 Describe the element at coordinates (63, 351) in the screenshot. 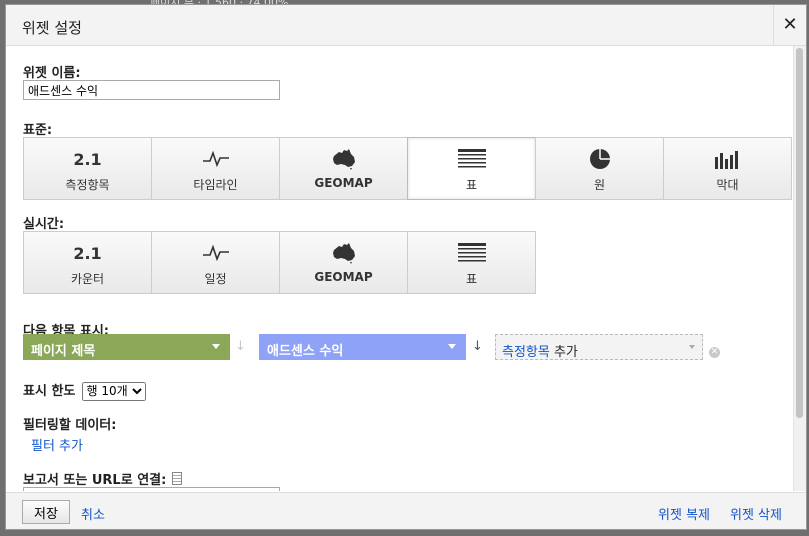

I see `dimension-value: 페이지 제목` at that location.